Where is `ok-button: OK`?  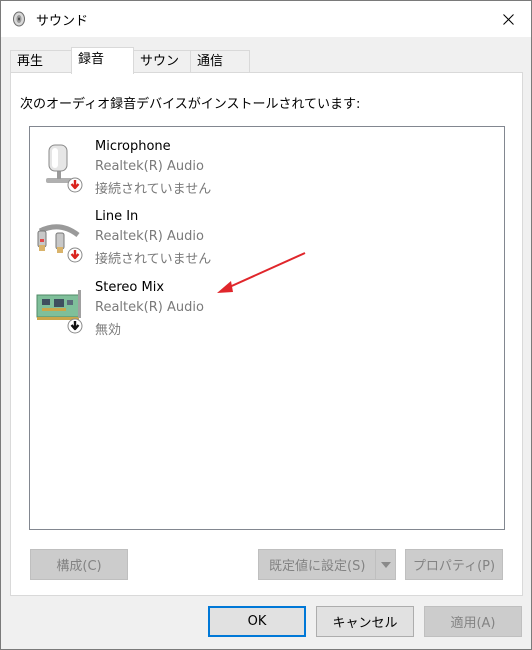 ok-button: OK is located at coordinates (257, 621).